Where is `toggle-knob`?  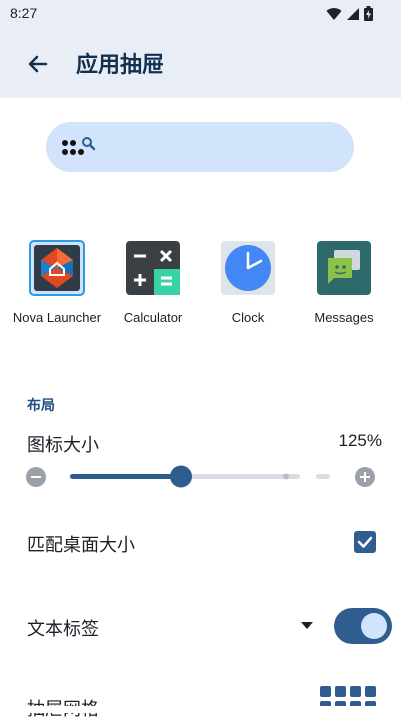 toggle-knob is located at coordinates (374, 626).